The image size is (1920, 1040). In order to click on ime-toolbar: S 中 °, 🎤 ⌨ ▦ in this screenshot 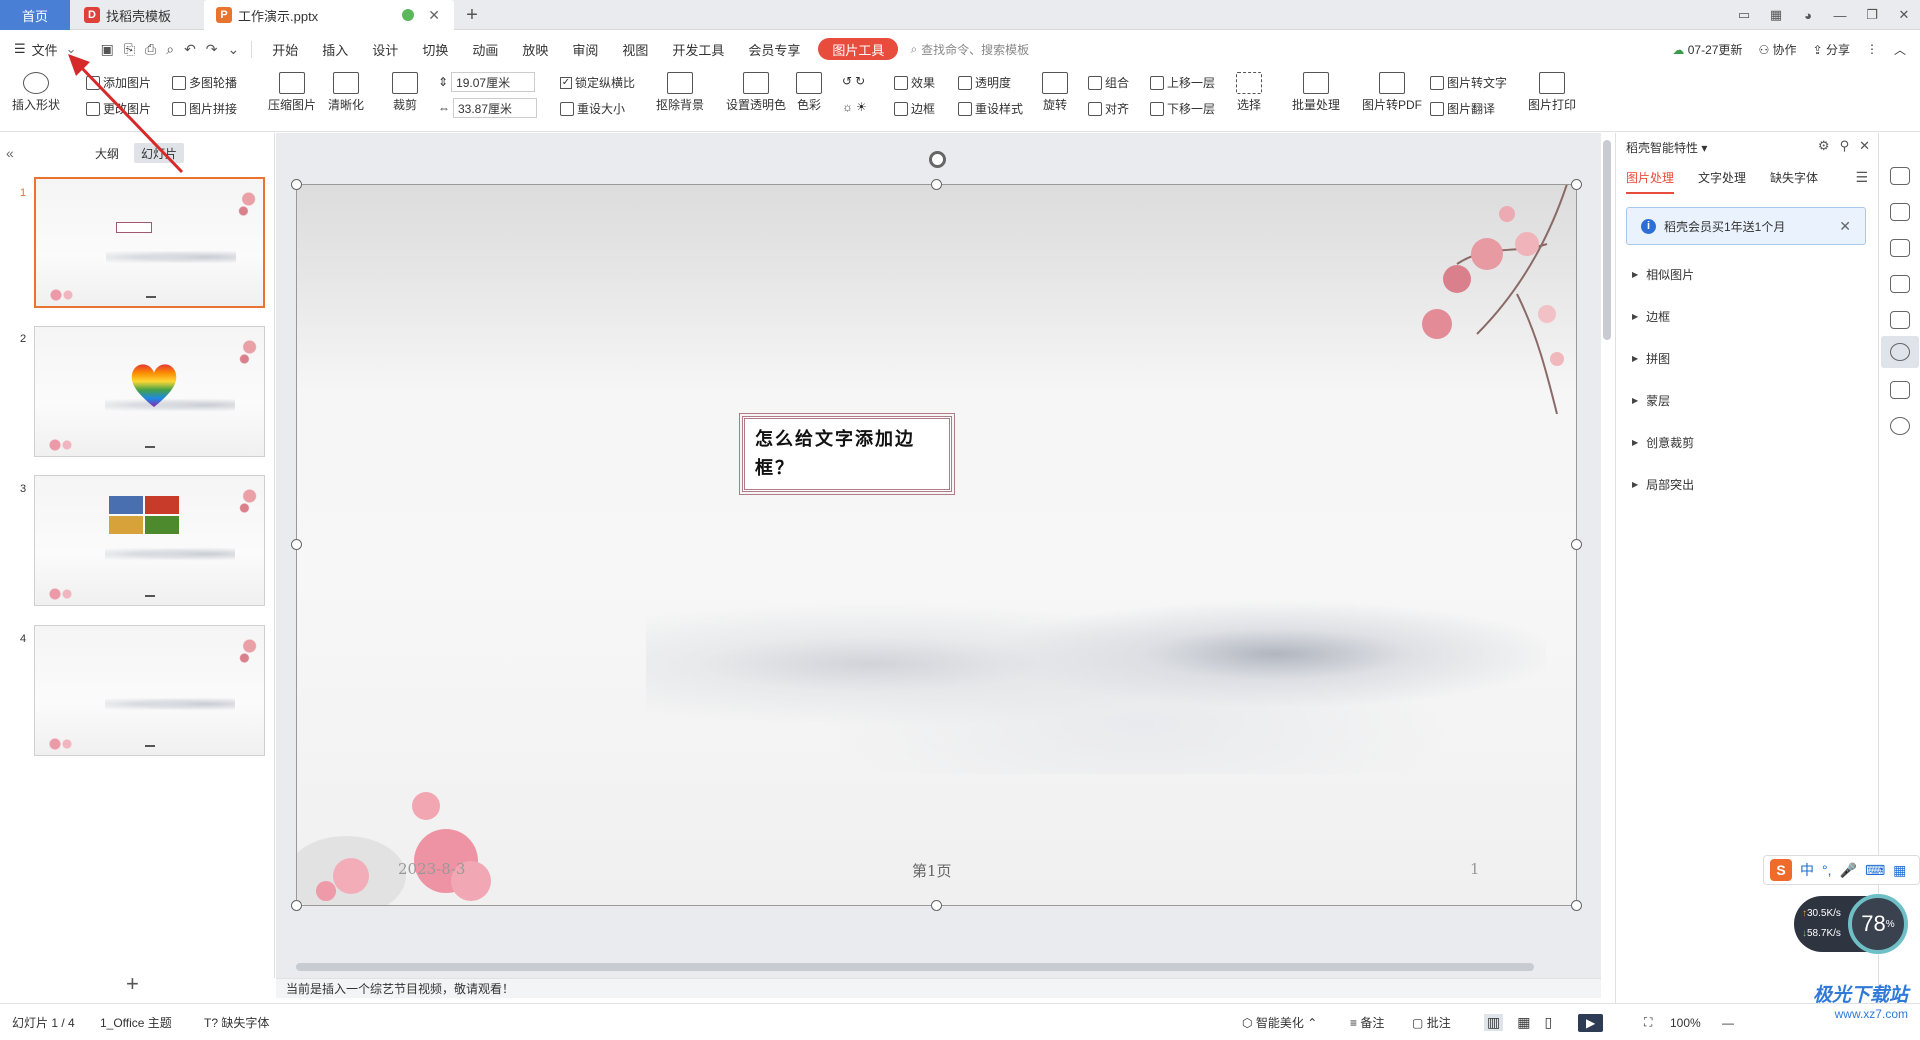, I will do `click(1841, 870)`.